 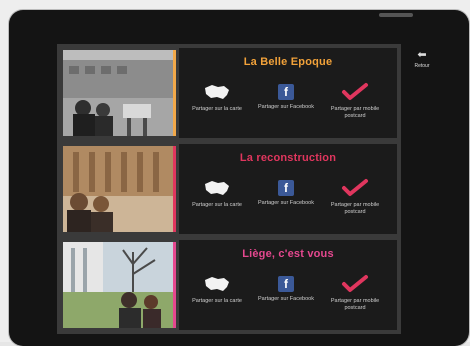 I want to click on tablet-top-bar, so click(x=396, y=15).